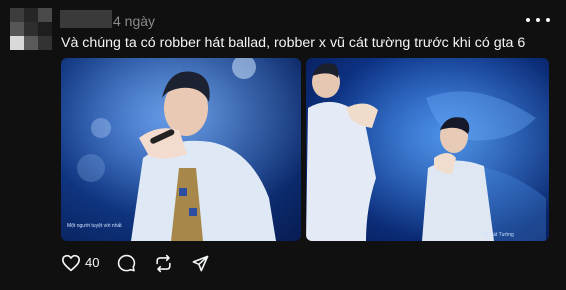 The width and height of the screenshot is (566, 290). What do you see at coordinates (134, 21) in the screenshot?
I see `post-timestamp: 4 ngày` at bounding box center [134, 21].